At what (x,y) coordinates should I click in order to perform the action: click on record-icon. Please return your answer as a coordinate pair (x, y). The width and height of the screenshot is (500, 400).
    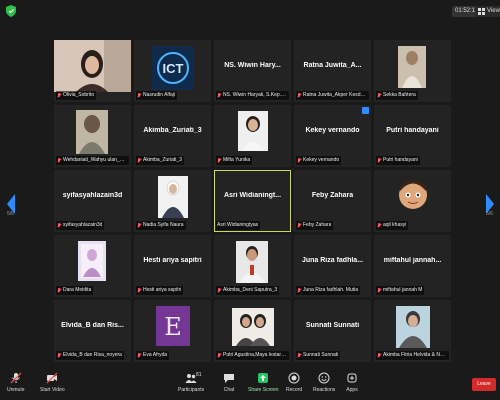
    Looking at the image, I should click on (294, 378).